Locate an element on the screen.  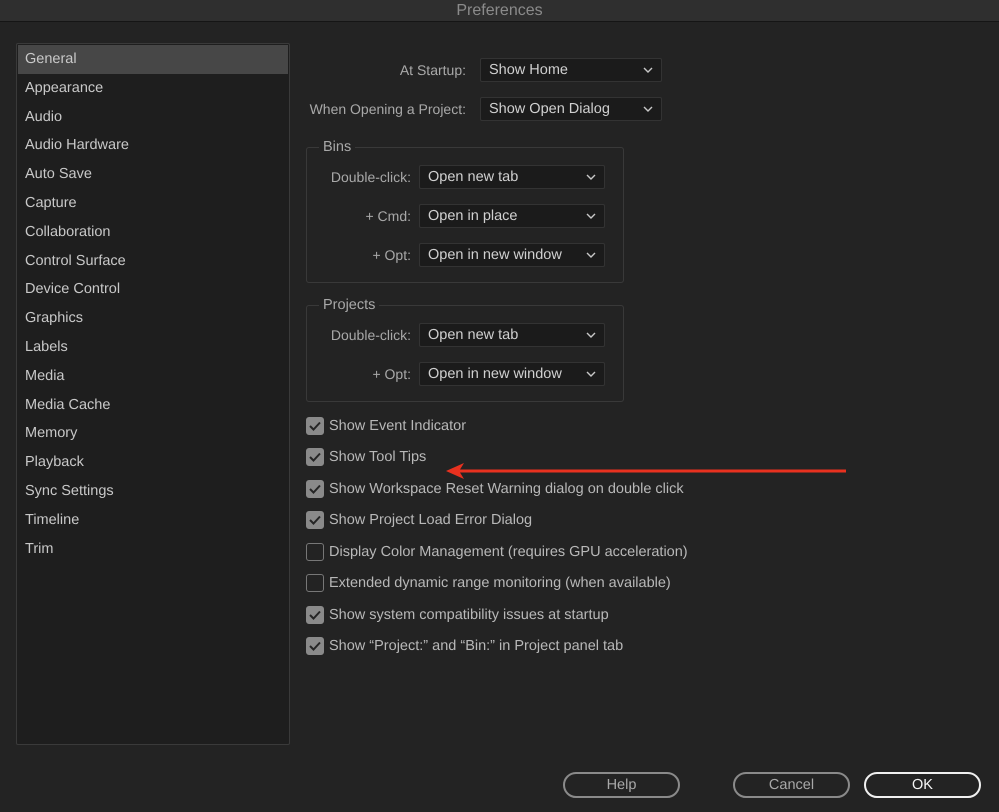
sidebar-item: Trim is located at coordinates (153, 549).